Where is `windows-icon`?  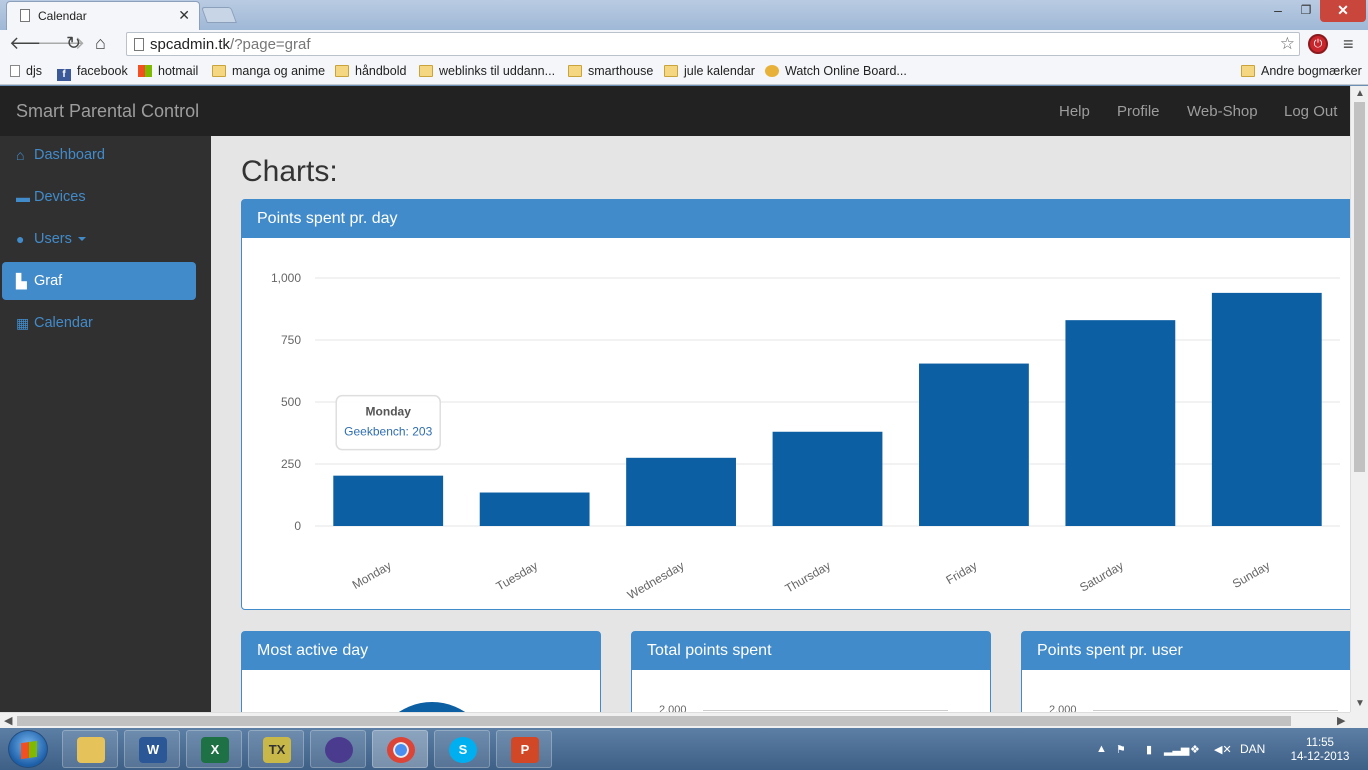 windows-icon is located at coordinates (29, 750).